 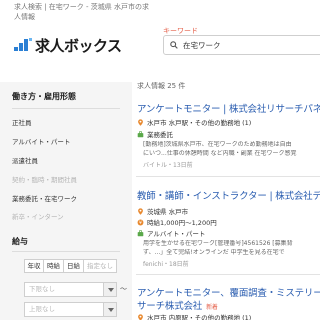 I want to click on site-logo: 求人ボックス, so click(x=68, y=45).